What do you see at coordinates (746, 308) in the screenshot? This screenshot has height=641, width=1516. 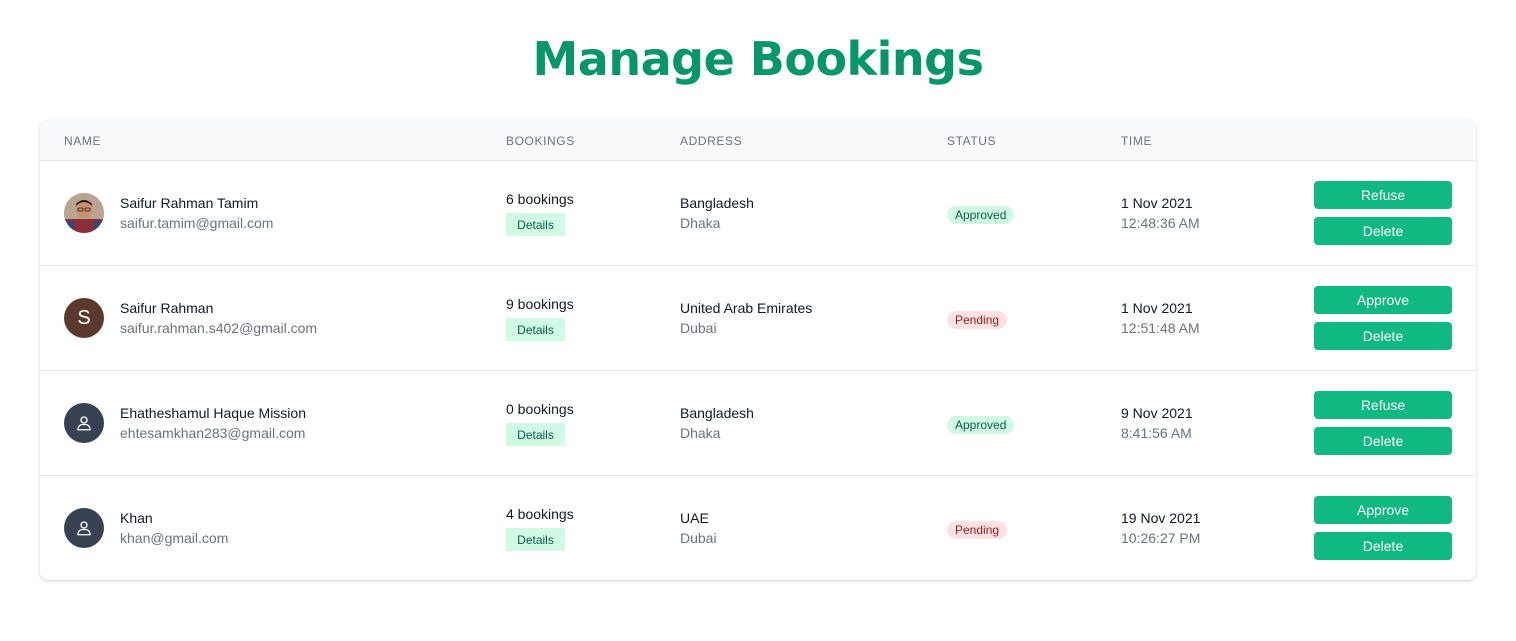 I see `address-country: United Arab Emirates` at bounding box center [746, 308].